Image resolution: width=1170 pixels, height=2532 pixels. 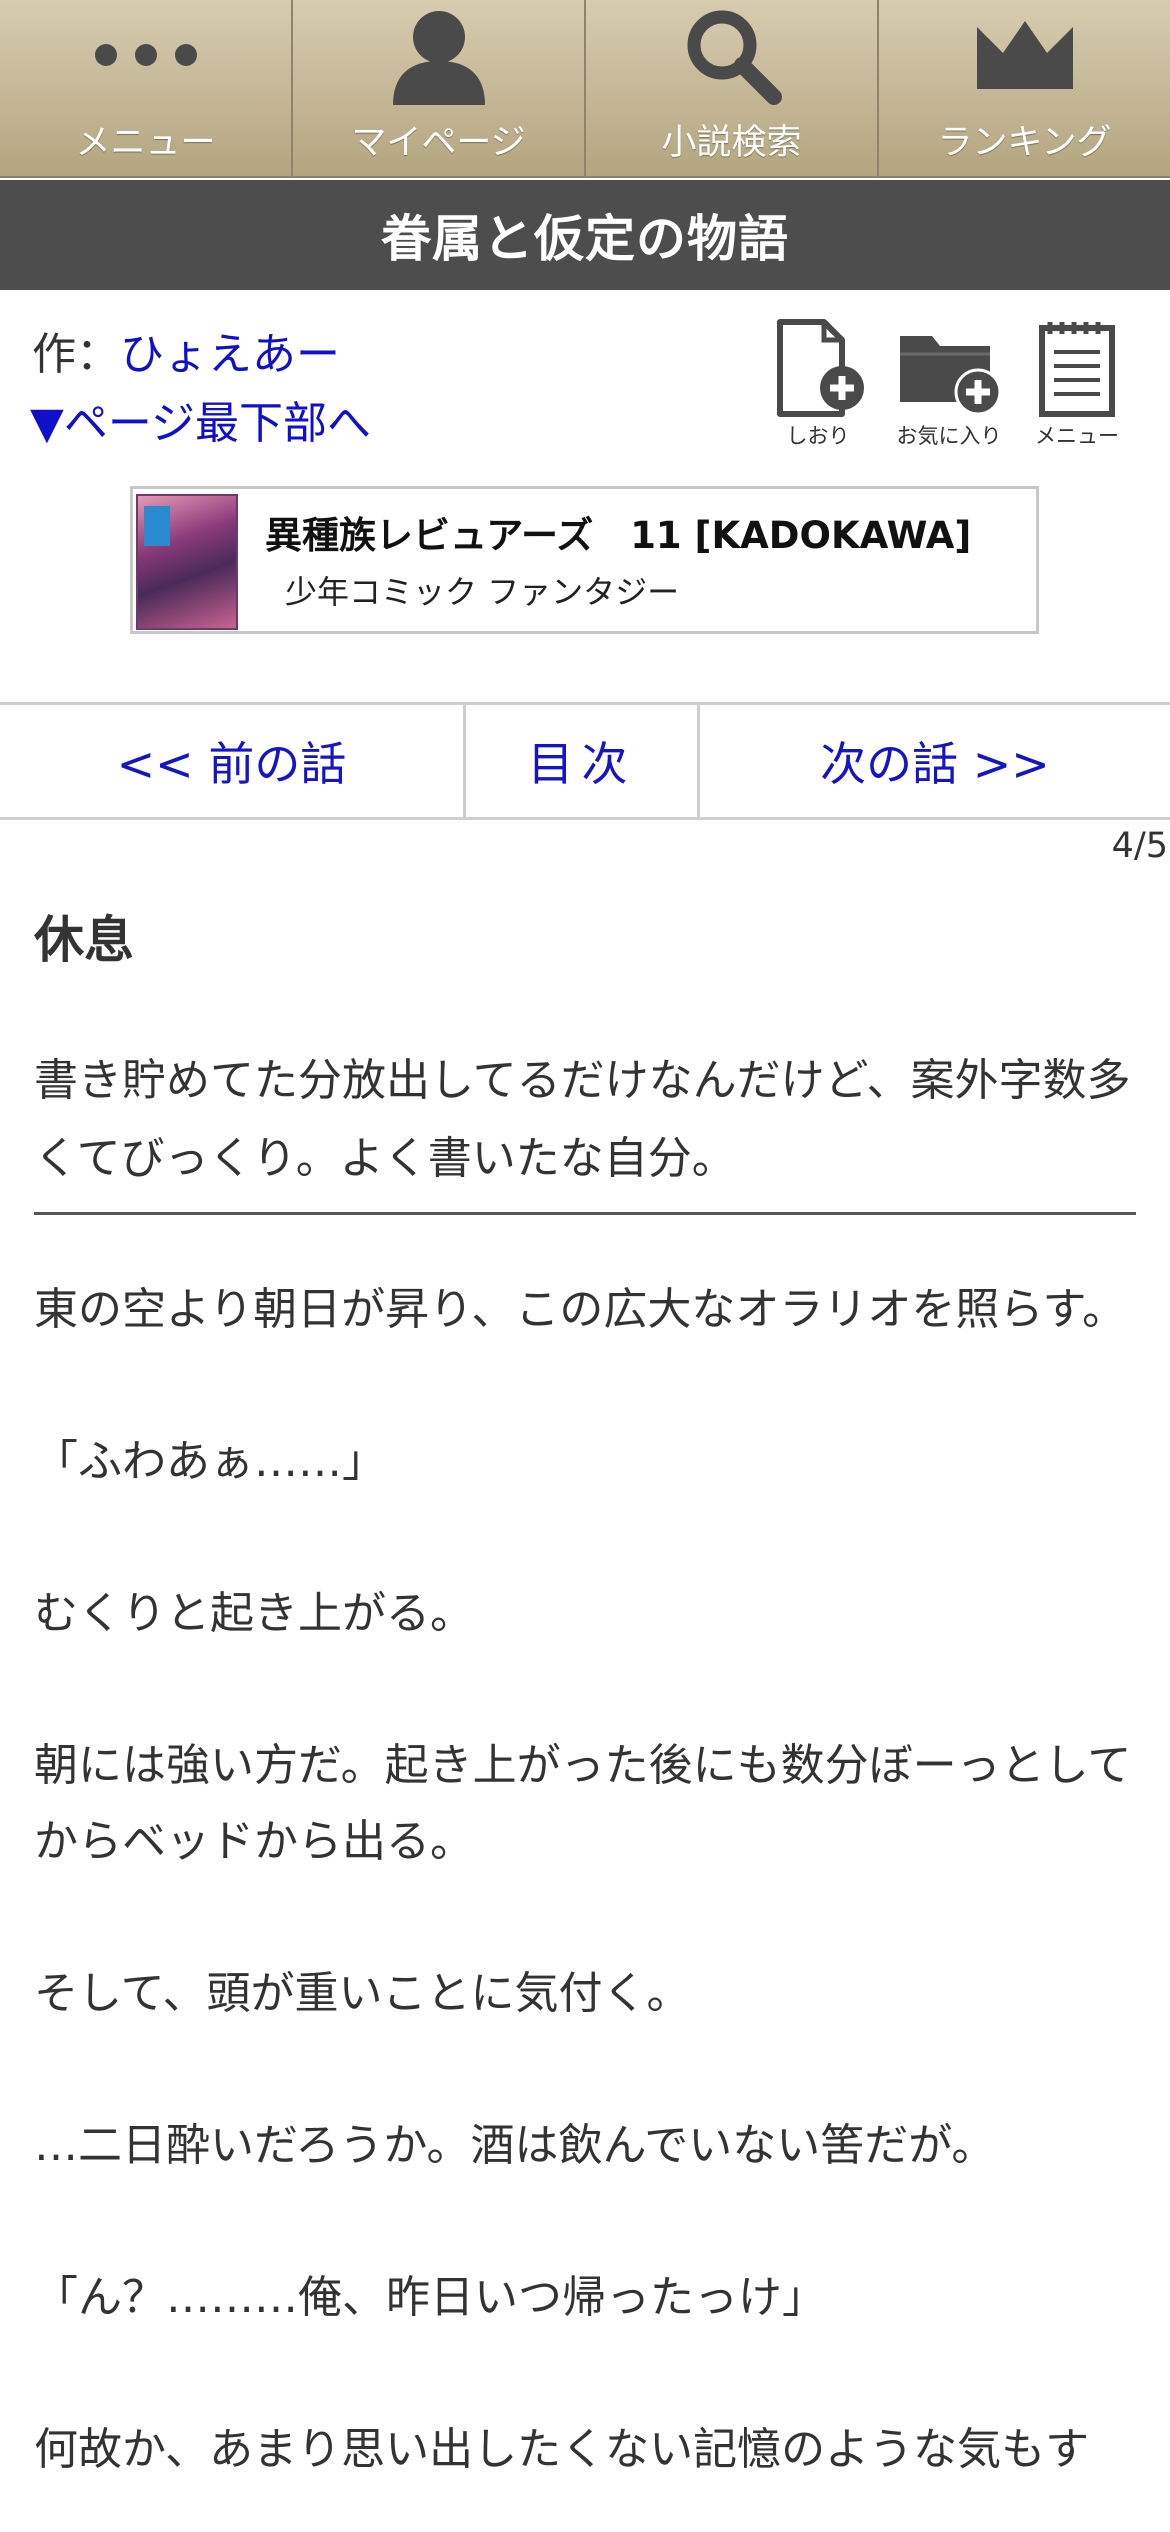 What do you see at coordinates (200, 419) in the screenshot?
I see `jump-to-bottom-link: ▼ページ最下部へ` at bounding box center [200, 419].